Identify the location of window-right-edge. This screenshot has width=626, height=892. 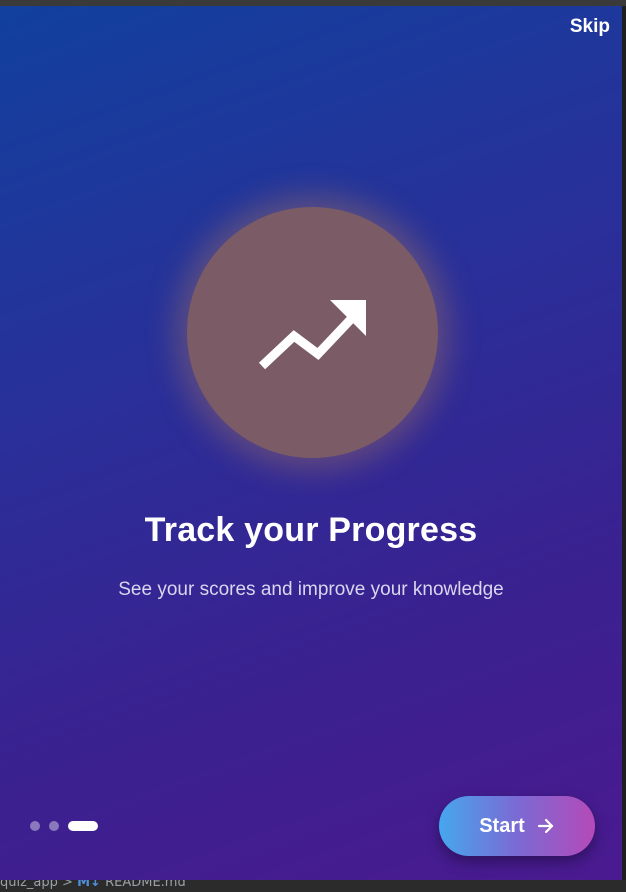
(624, 443).